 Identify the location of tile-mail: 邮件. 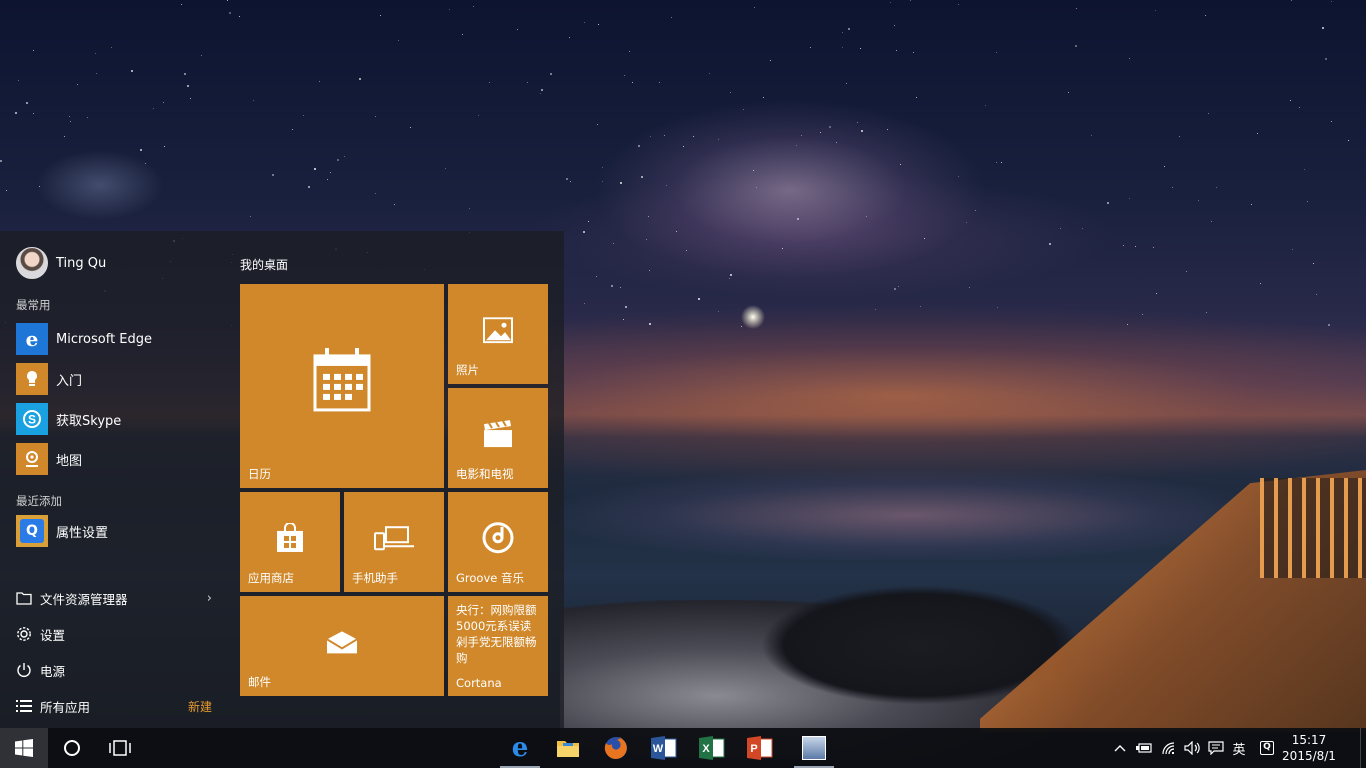
(342, 646).